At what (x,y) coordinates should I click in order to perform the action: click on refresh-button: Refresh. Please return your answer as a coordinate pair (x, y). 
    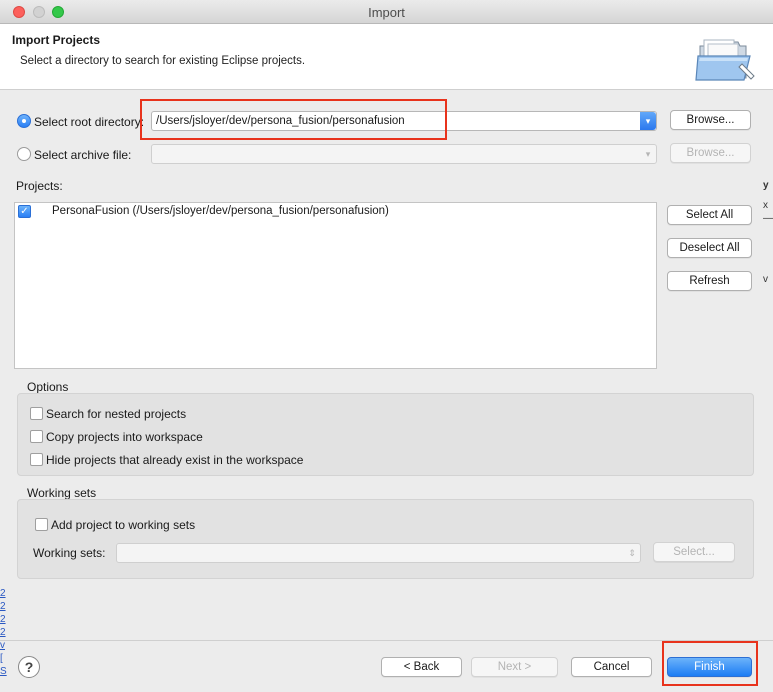
    Looking at the image, I should click on (709, 281).